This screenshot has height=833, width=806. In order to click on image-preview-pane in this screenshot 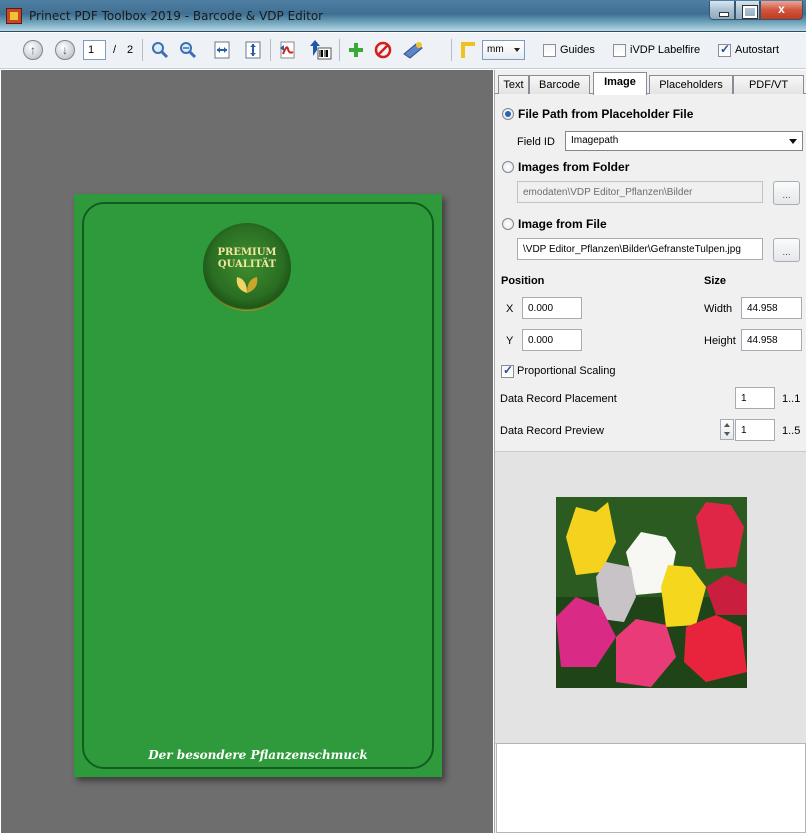, I will do `click(650, 597)`.